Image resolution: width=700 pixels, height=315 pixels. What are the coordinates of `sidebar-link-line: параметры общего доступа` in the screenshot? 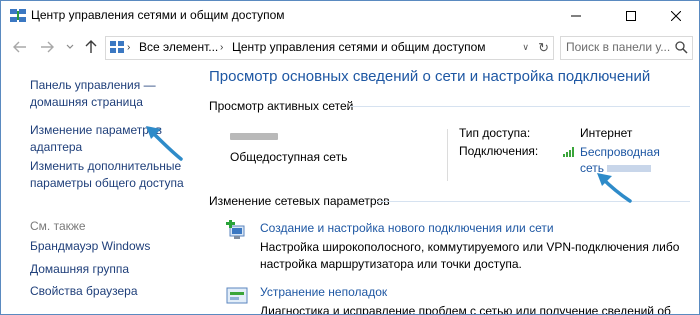 It's located at (107, 183).